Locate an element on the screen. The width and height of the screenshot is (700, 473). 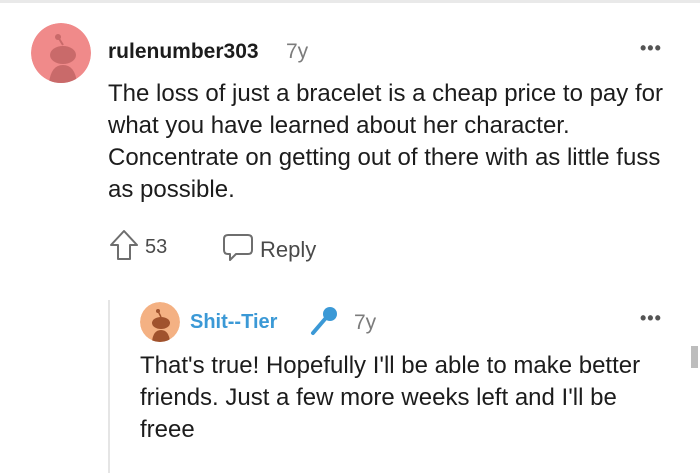
reply-button: Reply is located at coordinates (269, 249).